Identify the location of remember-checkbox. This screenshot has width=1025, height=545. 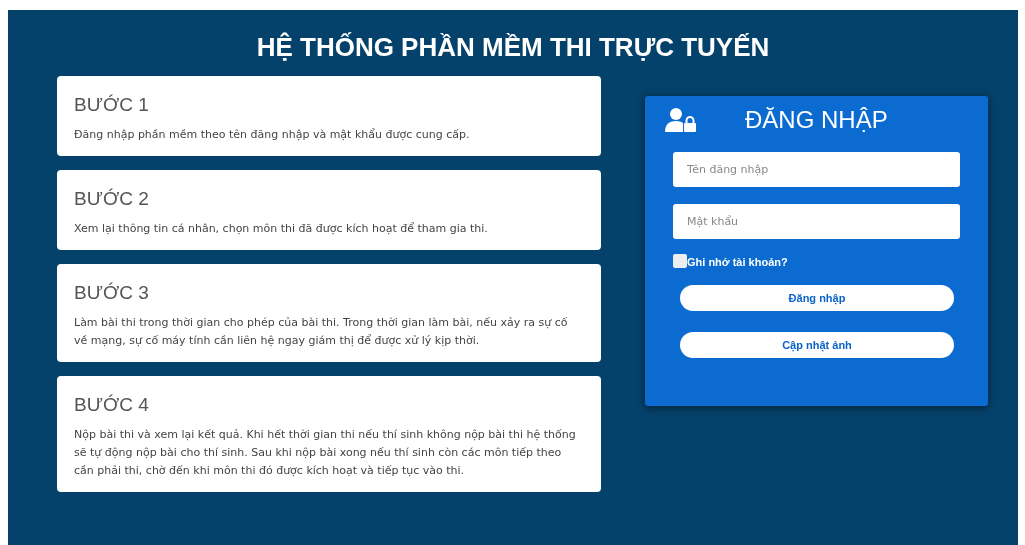
(680, 261).